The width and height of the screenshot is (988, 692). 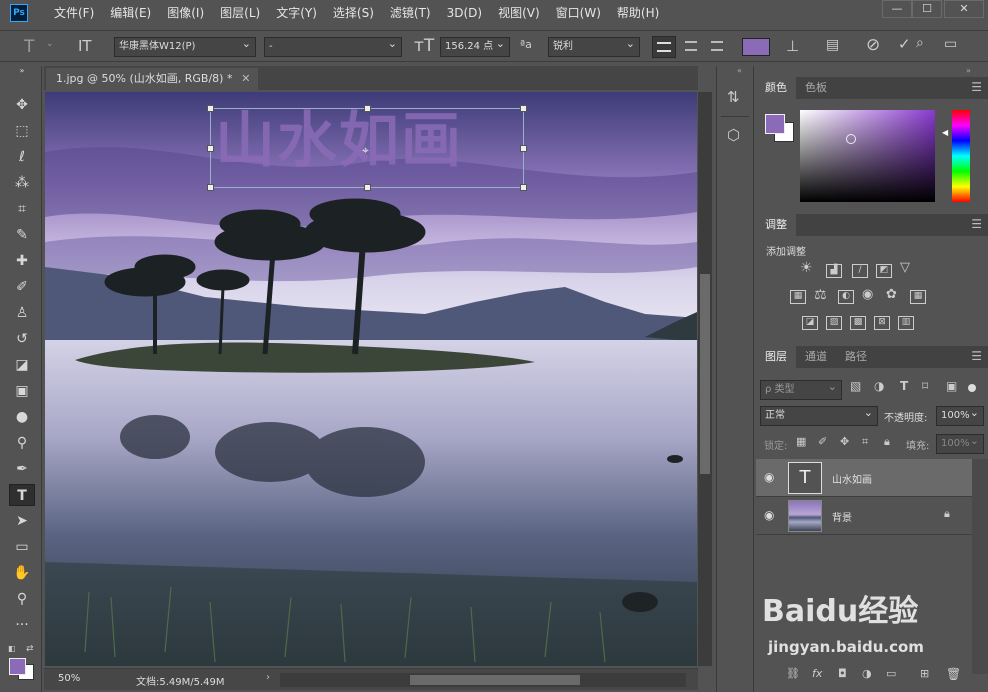 What do you see at coordinates (22, 131) in the screenshot?
I see `marquee-tool-icon: ⬚` at bounding box center [22, 131].